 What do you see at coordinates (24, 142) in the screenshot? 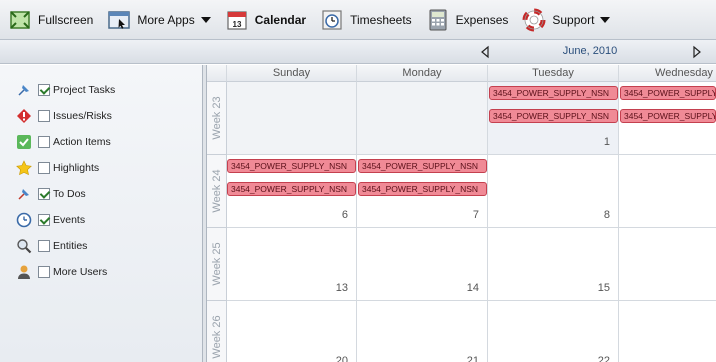
I see `check-icon` at bounding box center [24, 142].